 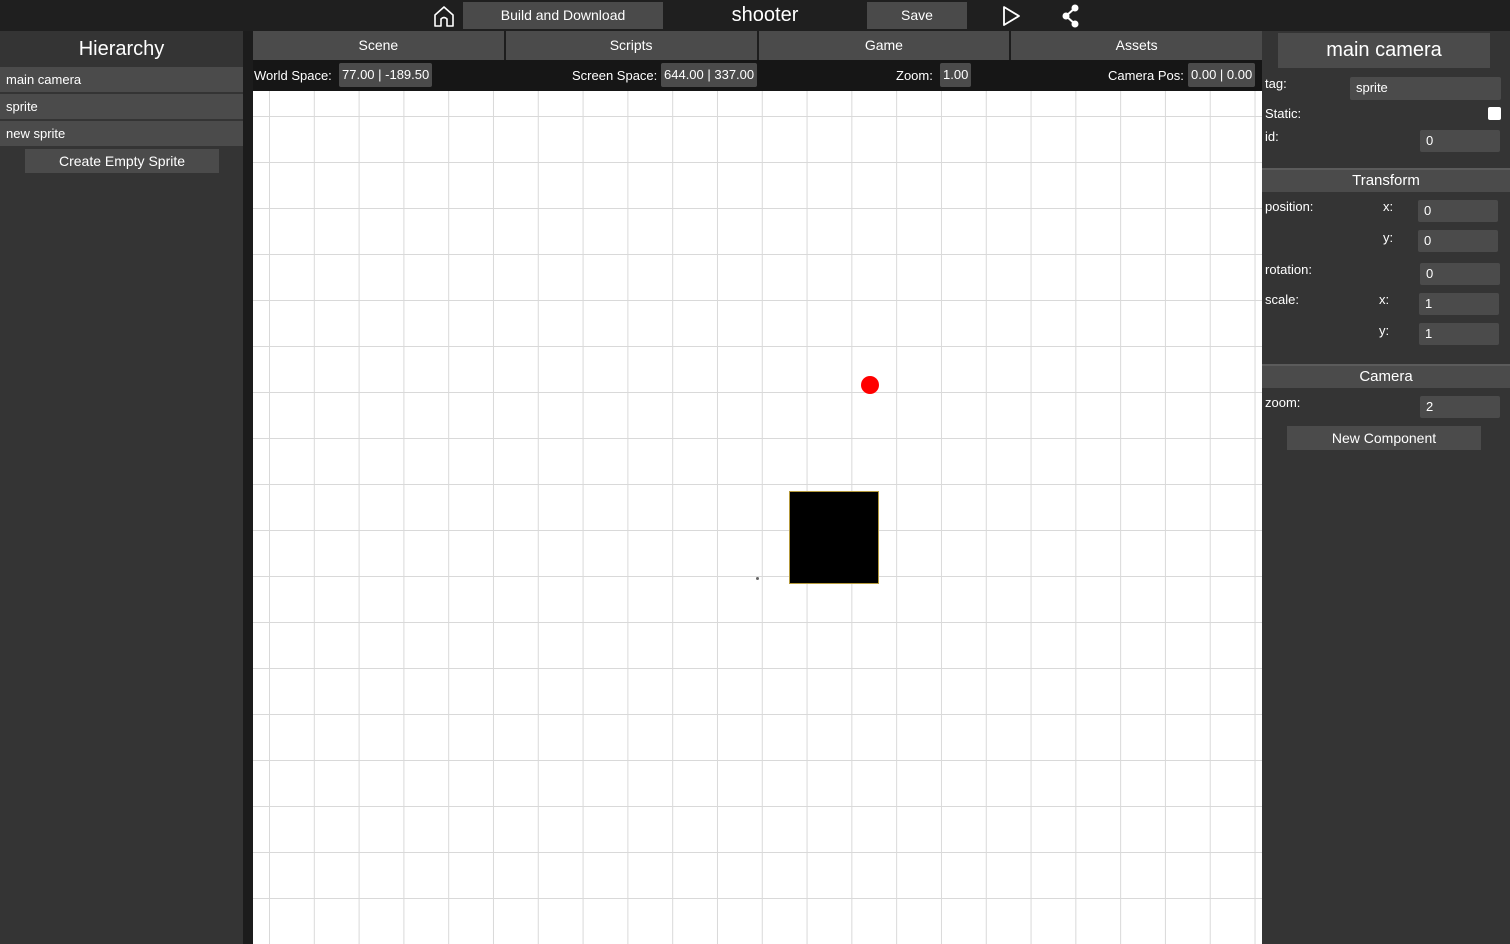 I want to click on play-icon, so click(x=1011, y=15).